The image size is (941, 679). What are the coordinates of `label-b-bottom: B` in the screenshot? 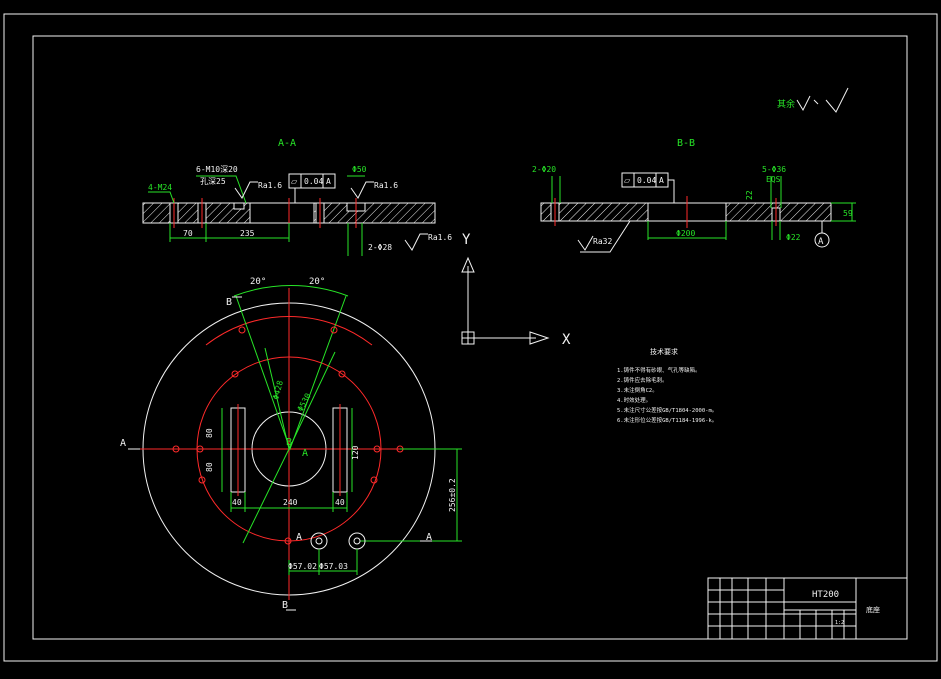 It's located at (285, 605).